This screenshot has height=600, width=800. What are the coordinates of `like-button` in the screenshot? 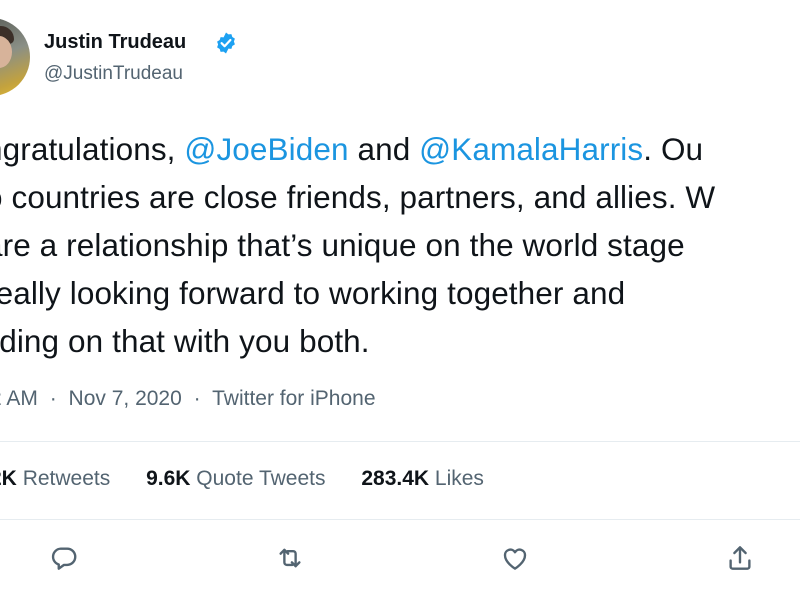 It's located at (515, 558).